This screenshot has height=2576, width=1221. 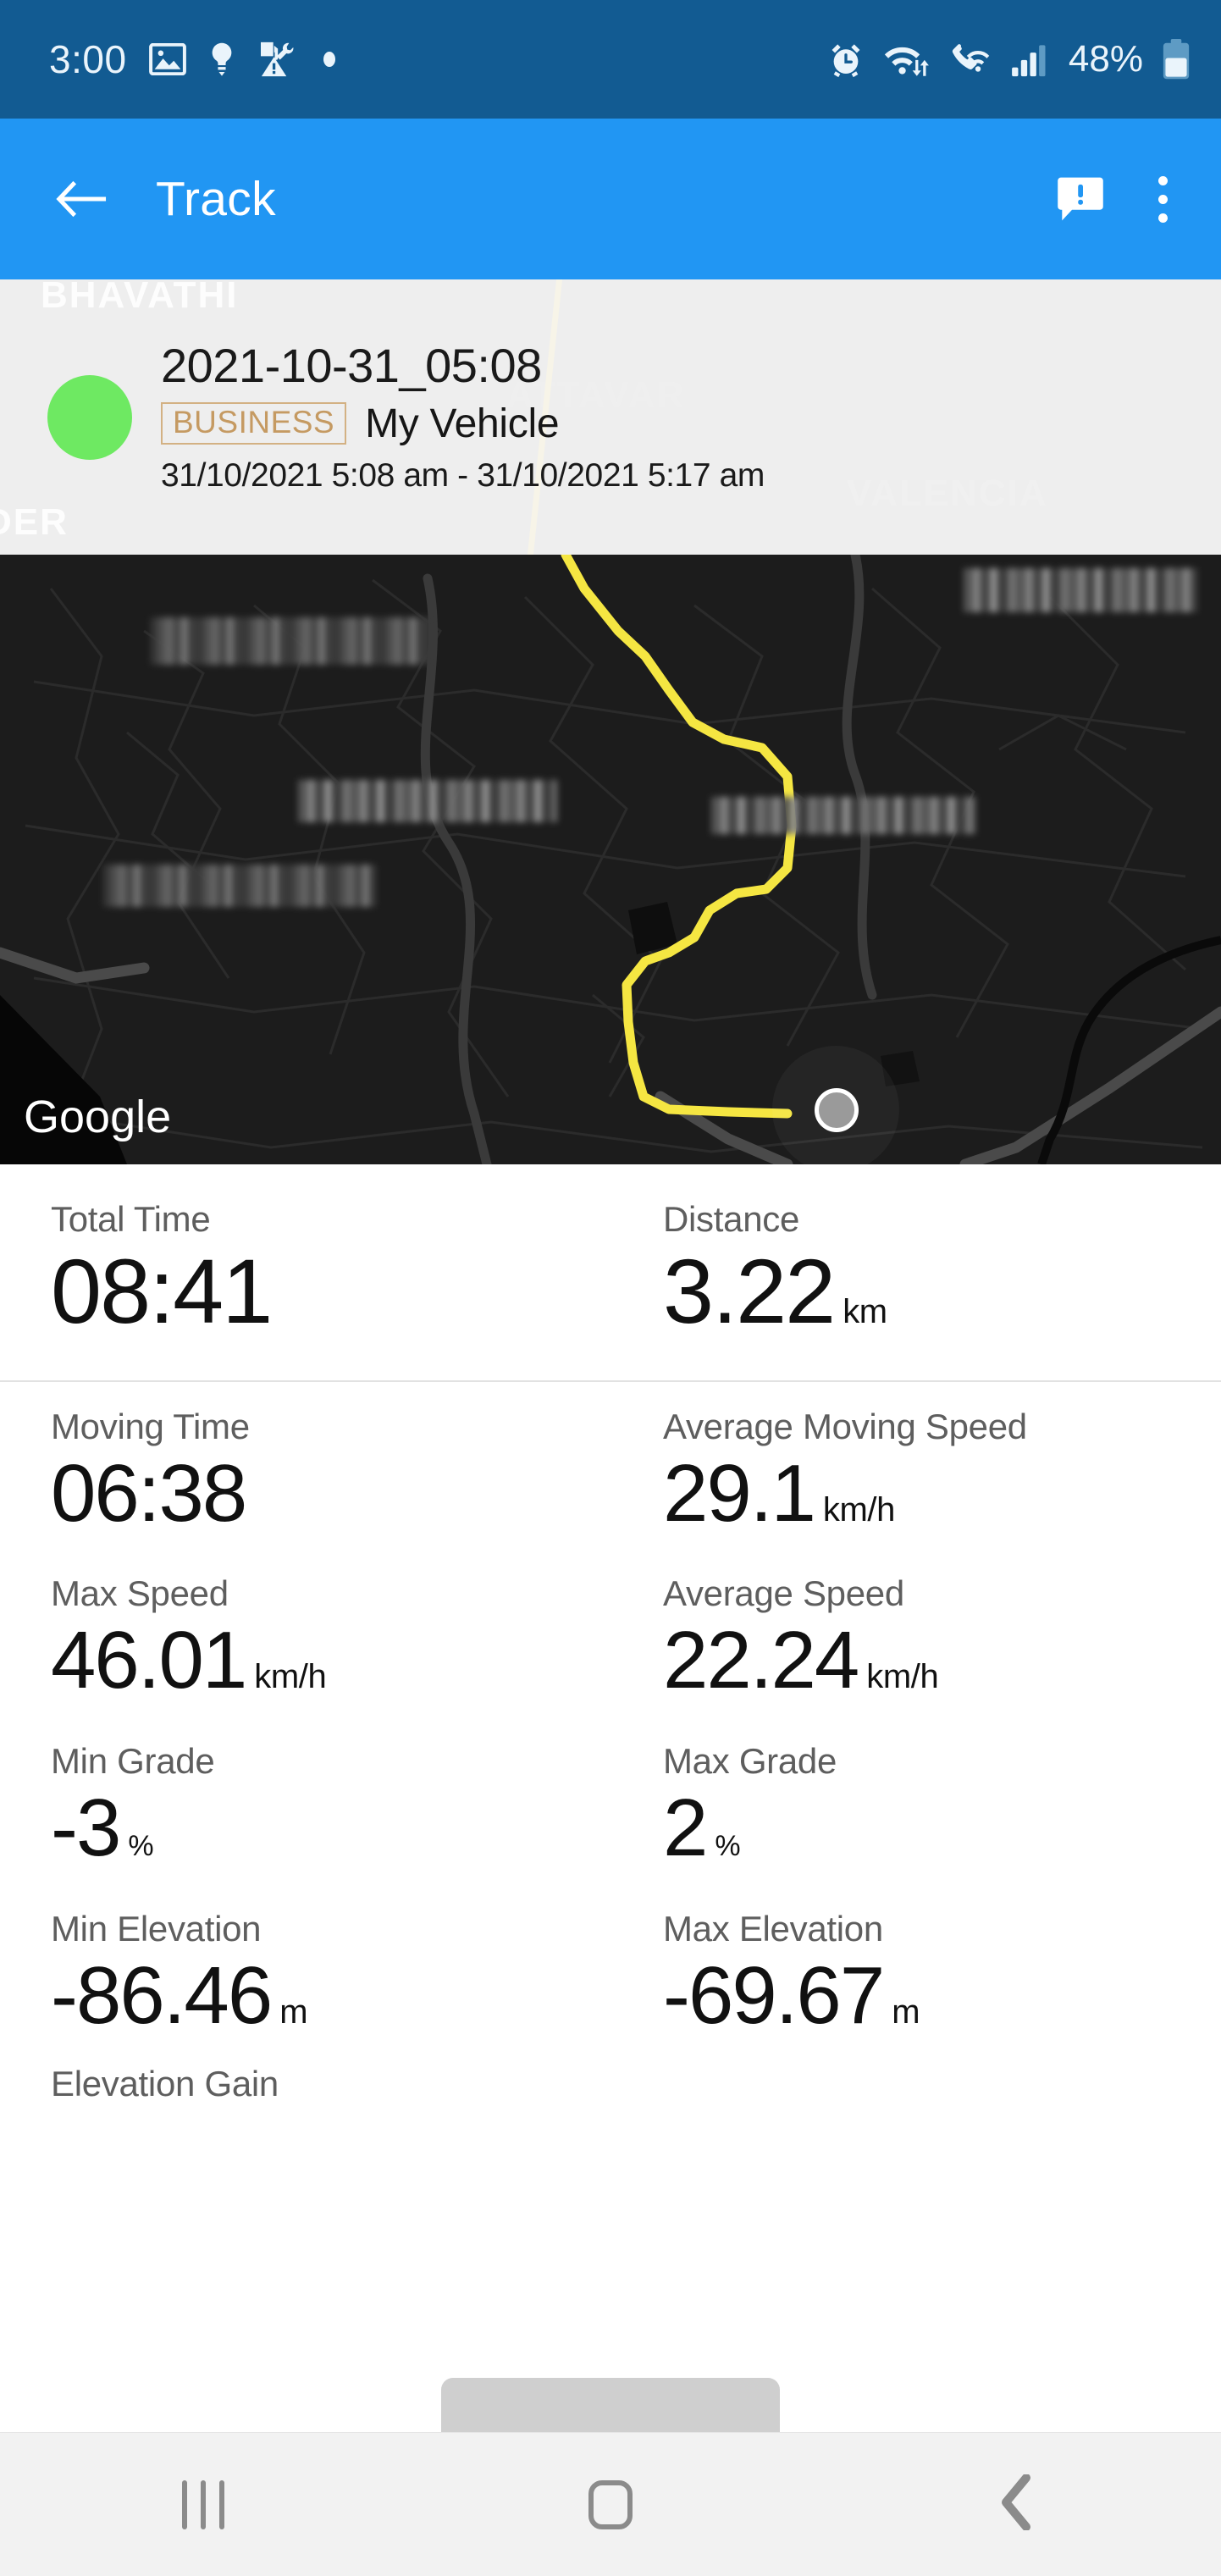 What do you see at coordinates (329, 59) in the screenshot?
I see `dot-icon` at bounding box center [329, 59].